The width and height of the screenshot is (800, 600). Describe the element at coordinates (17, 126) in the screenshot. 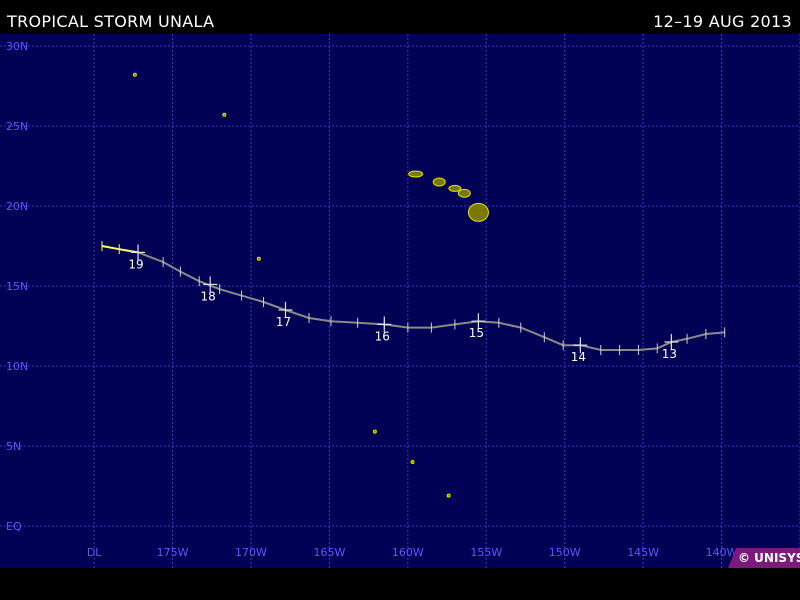

I see `lat-label: 25N` at that location.